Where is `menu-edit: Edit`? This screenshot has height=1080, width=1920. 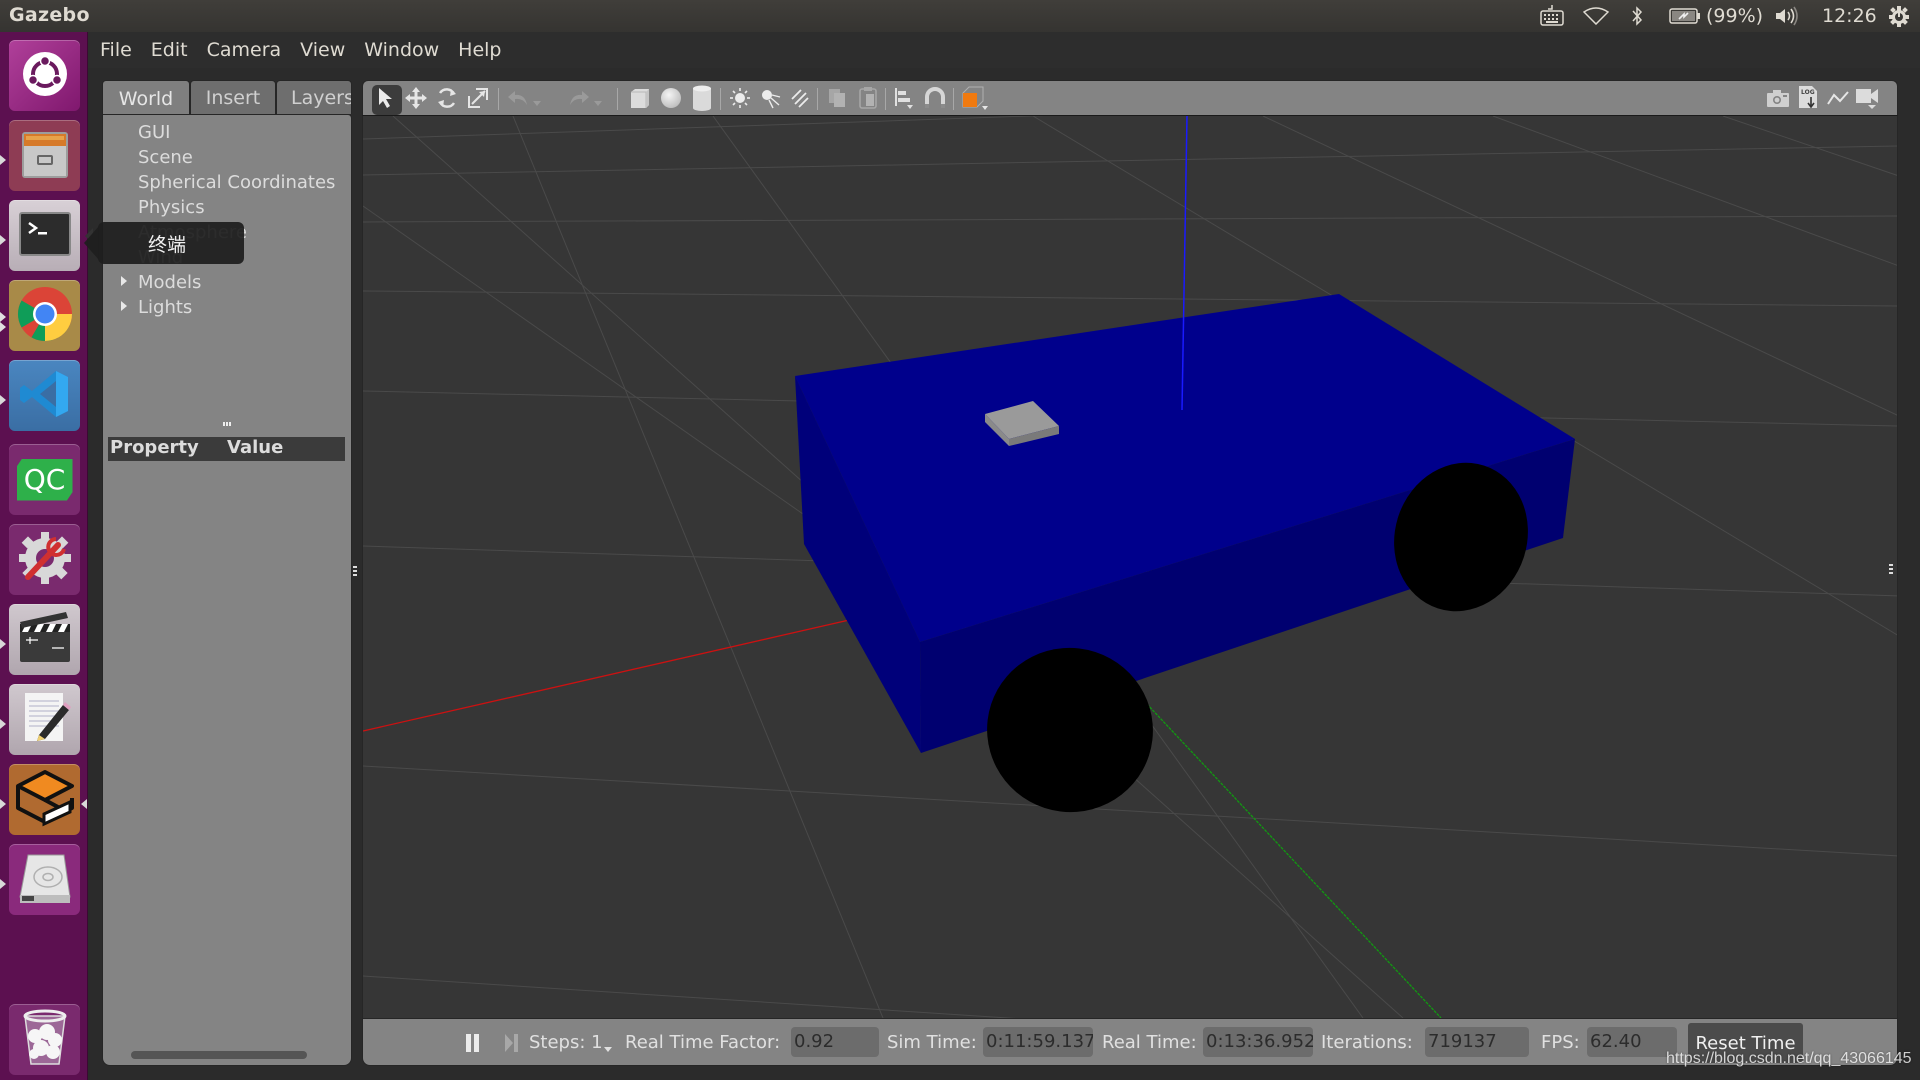
menu-edit: Edit is located at coordinates (169, 50).